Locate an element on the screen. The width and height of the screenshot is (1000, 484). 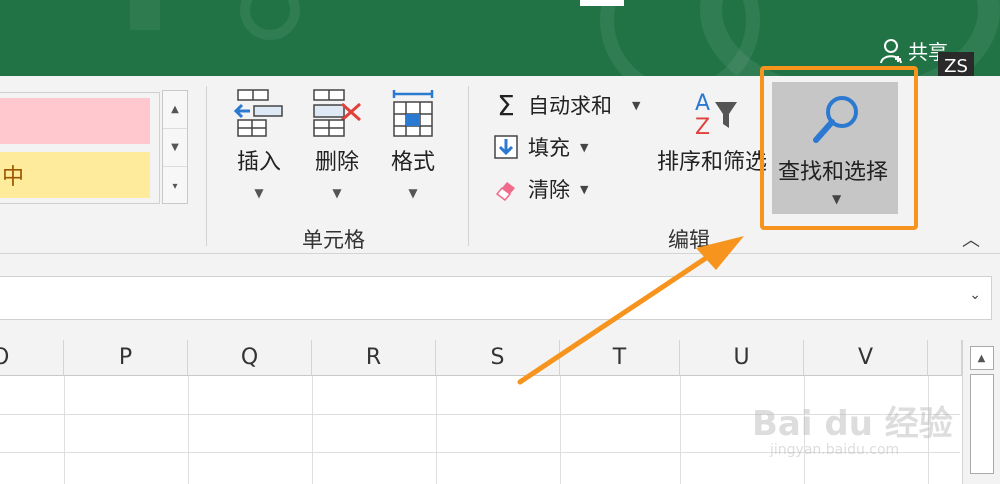
collapse-ribbon-icon: ︿ is located at coordinates (971, 239).